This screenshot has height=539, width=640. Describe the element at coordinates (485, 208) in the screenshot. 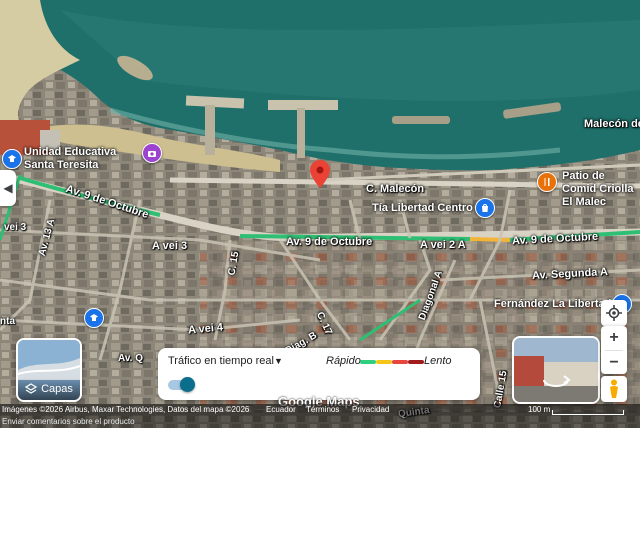

I see `shopping-pin-icon` at that location.